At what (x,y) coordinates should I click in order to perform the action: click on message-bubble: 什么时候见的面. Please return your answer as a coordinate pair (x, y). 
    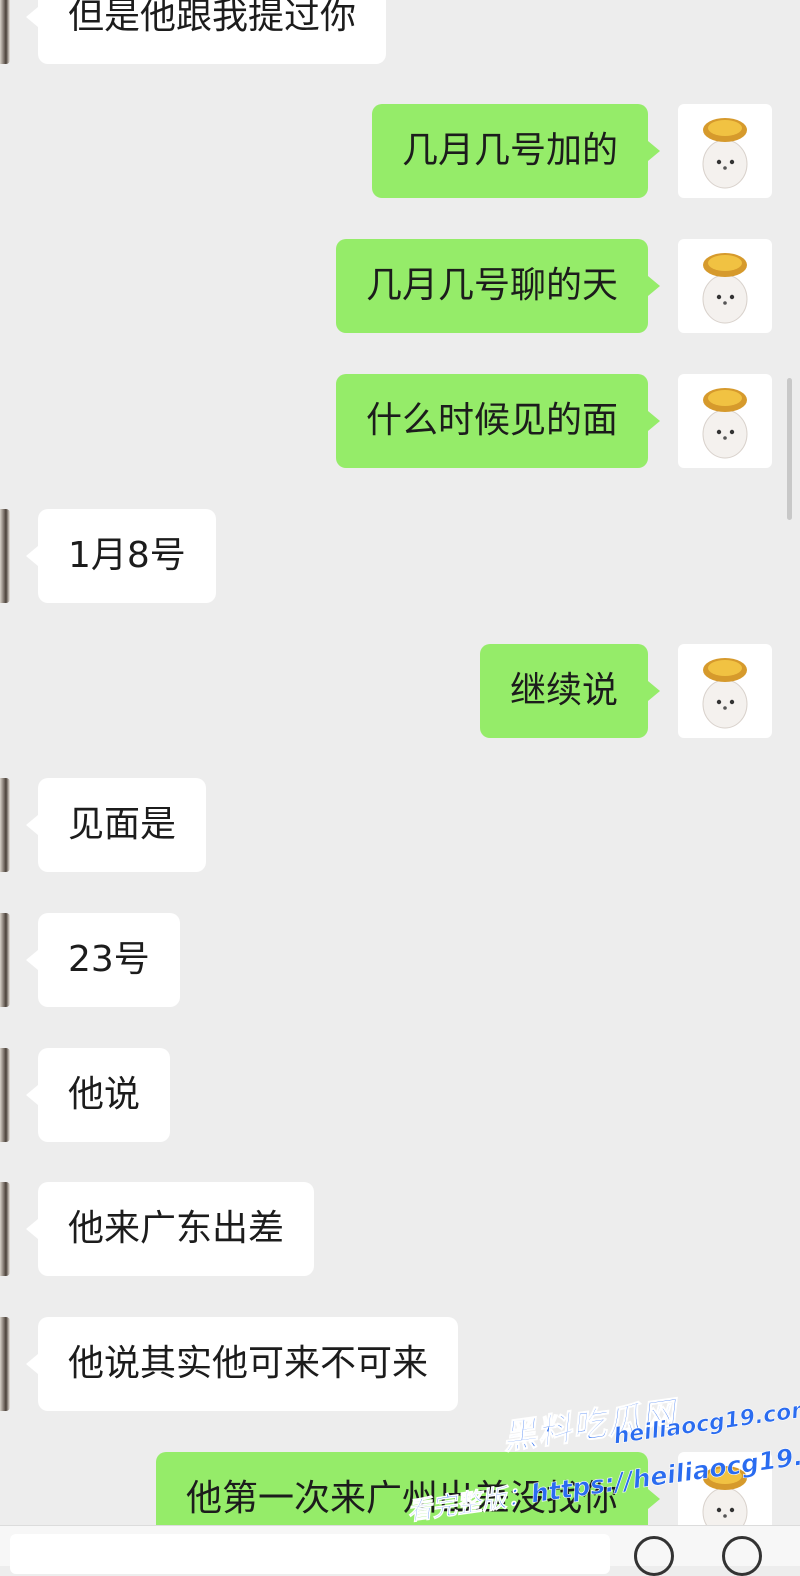
    Looking at the image, I should click on (498, 421).